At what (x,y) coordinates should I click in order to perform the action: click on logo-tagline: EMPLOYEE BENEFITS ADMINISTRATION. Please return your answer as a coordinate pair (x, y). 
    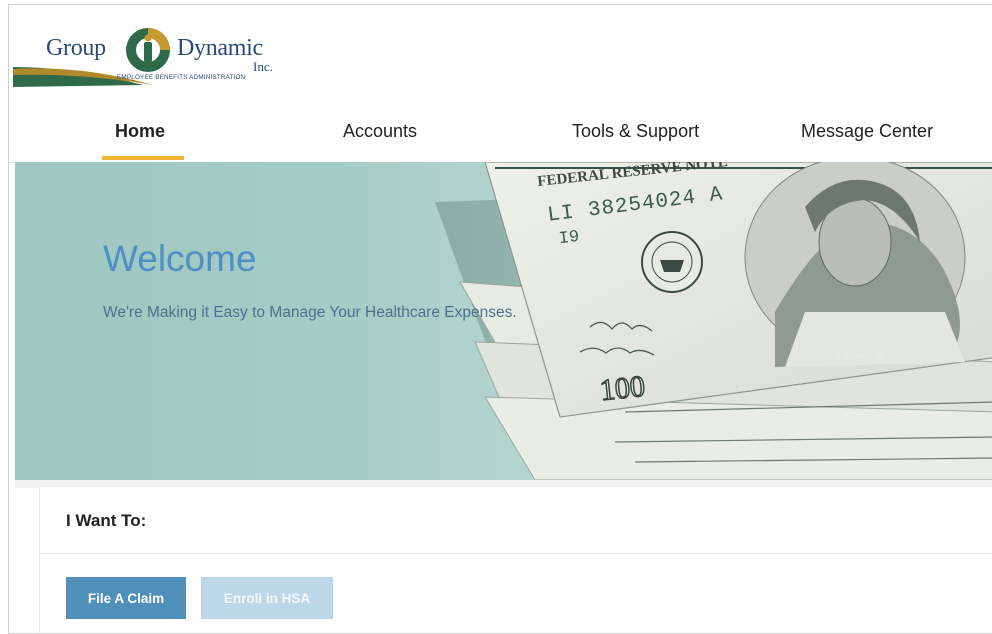
    Looking at the image, I should click on (181, 77).